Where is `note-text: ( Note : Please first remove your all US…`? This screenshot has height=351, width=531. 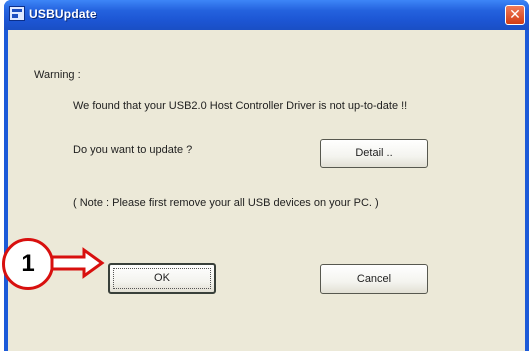
note-text: ( Note : Please first remove your all US… is located at coordinates (226, 203).